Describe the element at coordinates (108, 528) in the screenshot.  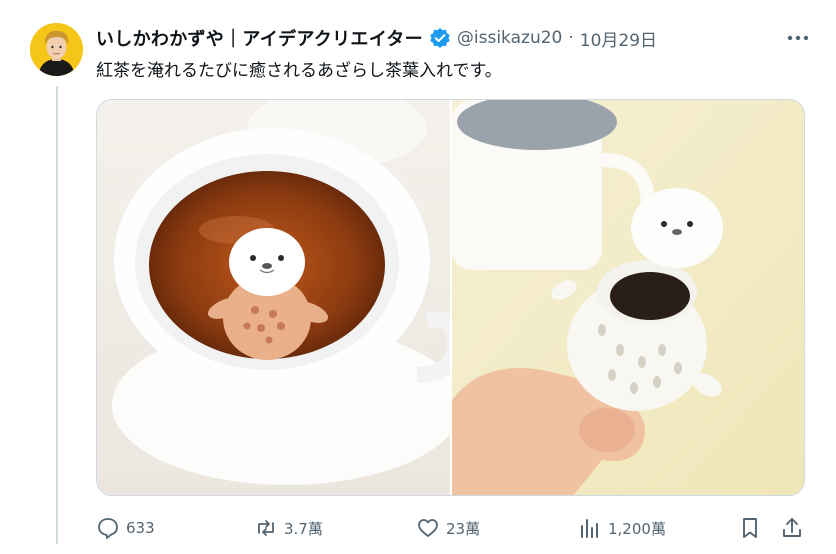
I see `reply-icon` at that location.